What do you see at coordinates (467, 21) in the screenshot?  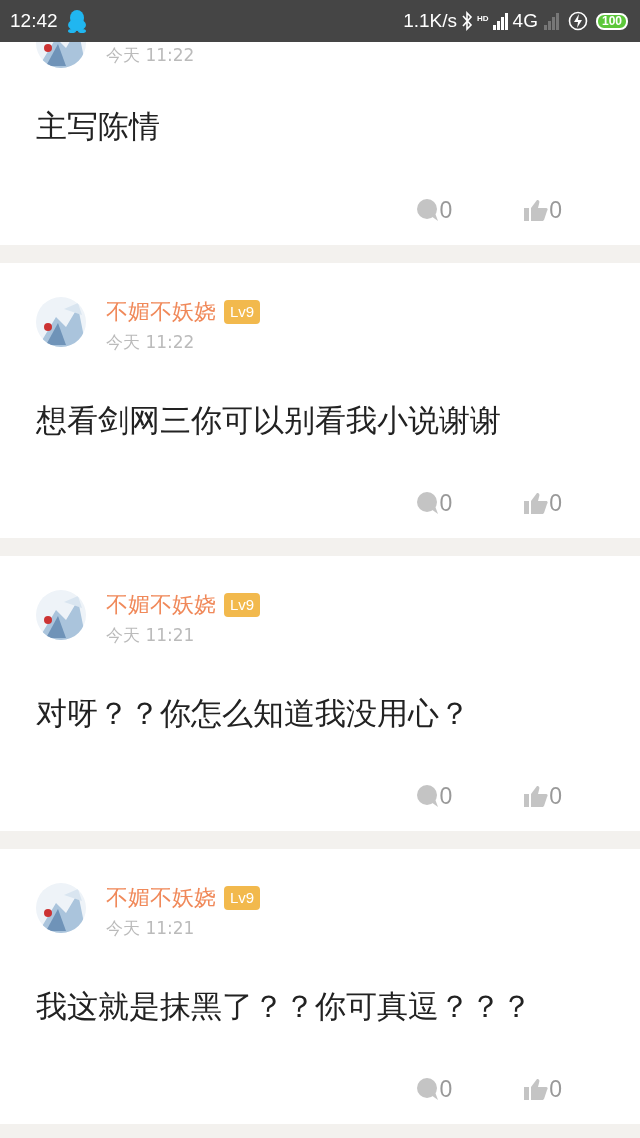 I see `bluetooth-icon` at bounding box center [467, 21].